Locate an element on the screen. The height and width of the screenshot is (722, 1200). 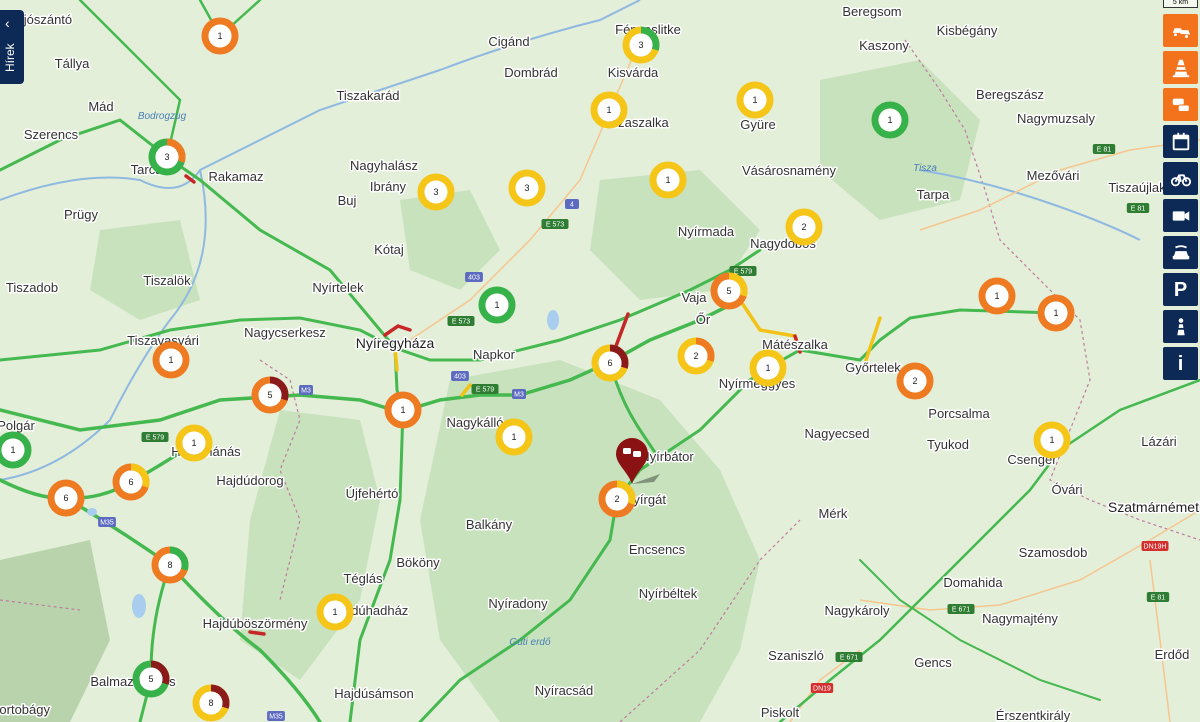
place-label: Prügy is located at coordinates (81, 214).